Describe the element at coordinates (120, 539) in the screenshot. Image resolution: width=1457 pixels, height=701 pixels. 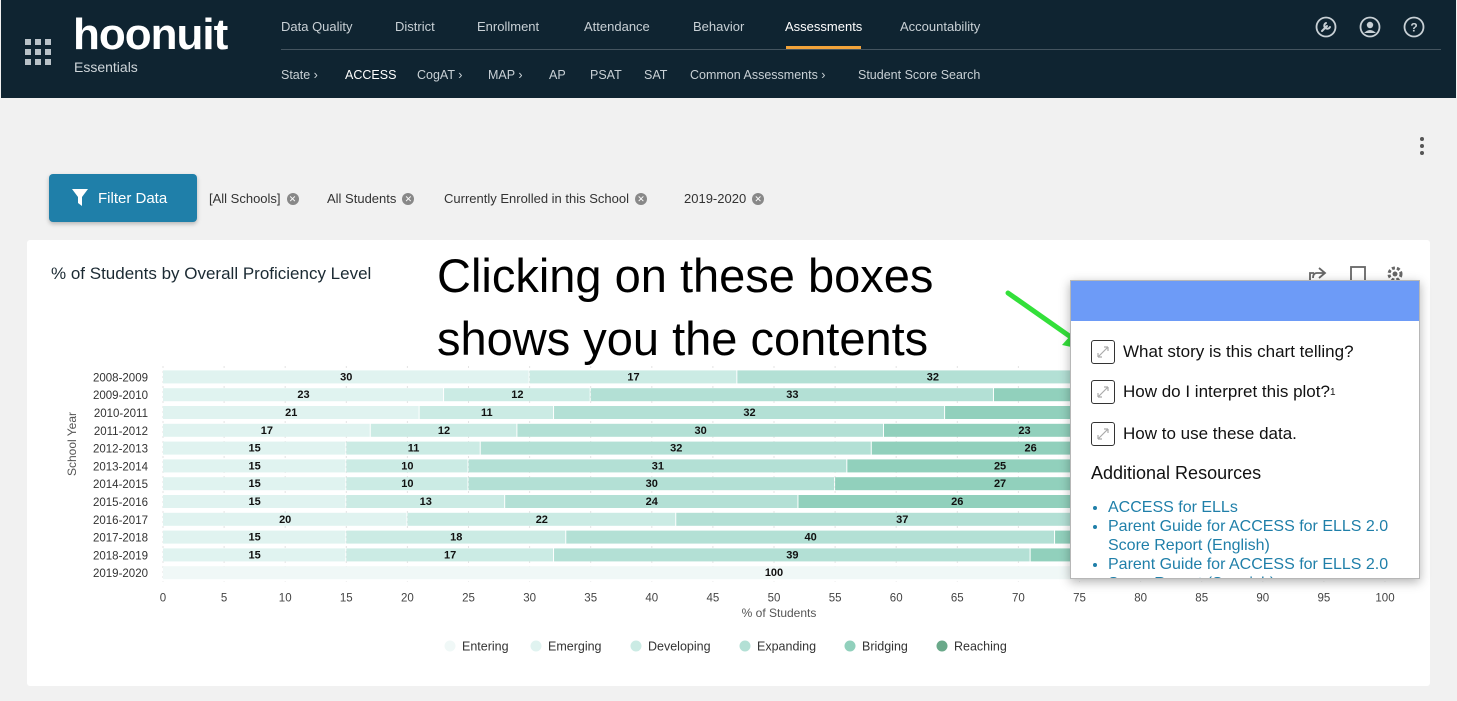
I see `y-tick-label: 2017-2018` at that location.